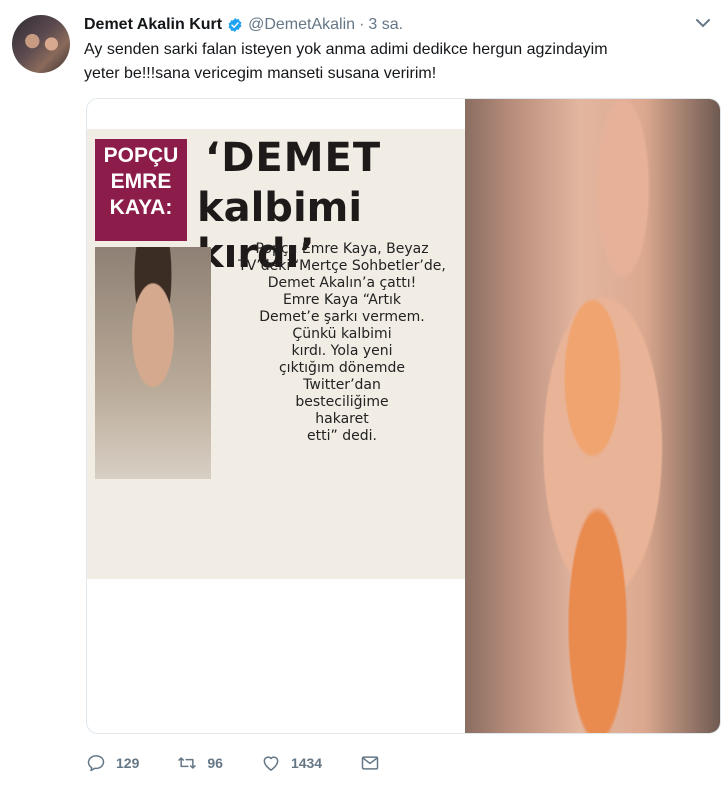  Describe the element at coordinates (342, 249) in the screenshot. I see `clipping-body-line: Popçu Emre Kaya, Beyaz` at that location.